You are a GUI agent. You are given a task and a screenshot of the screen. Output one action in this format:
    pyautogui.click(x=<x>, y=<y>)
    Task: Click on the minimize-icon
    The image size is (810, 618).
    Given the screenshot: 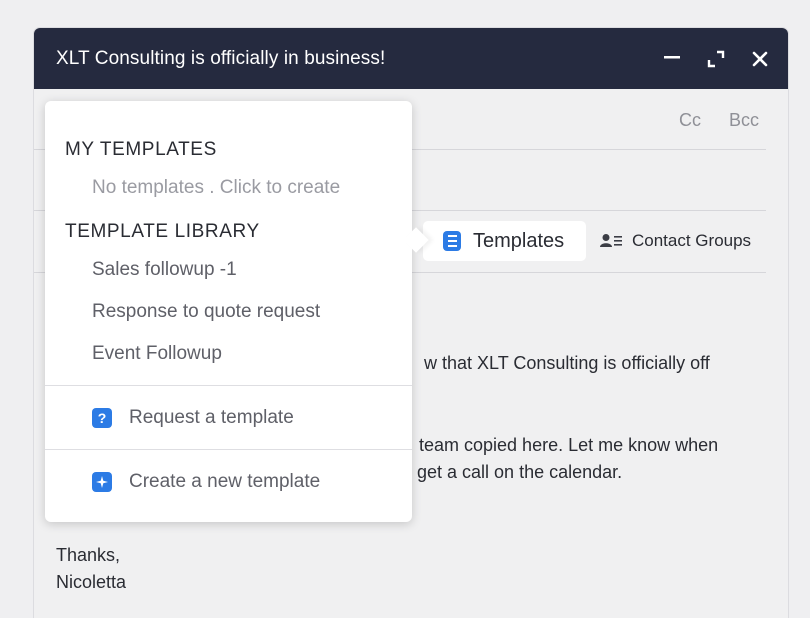 What is the action you would take?
    pyautogui.click(x=672, y=56)
    